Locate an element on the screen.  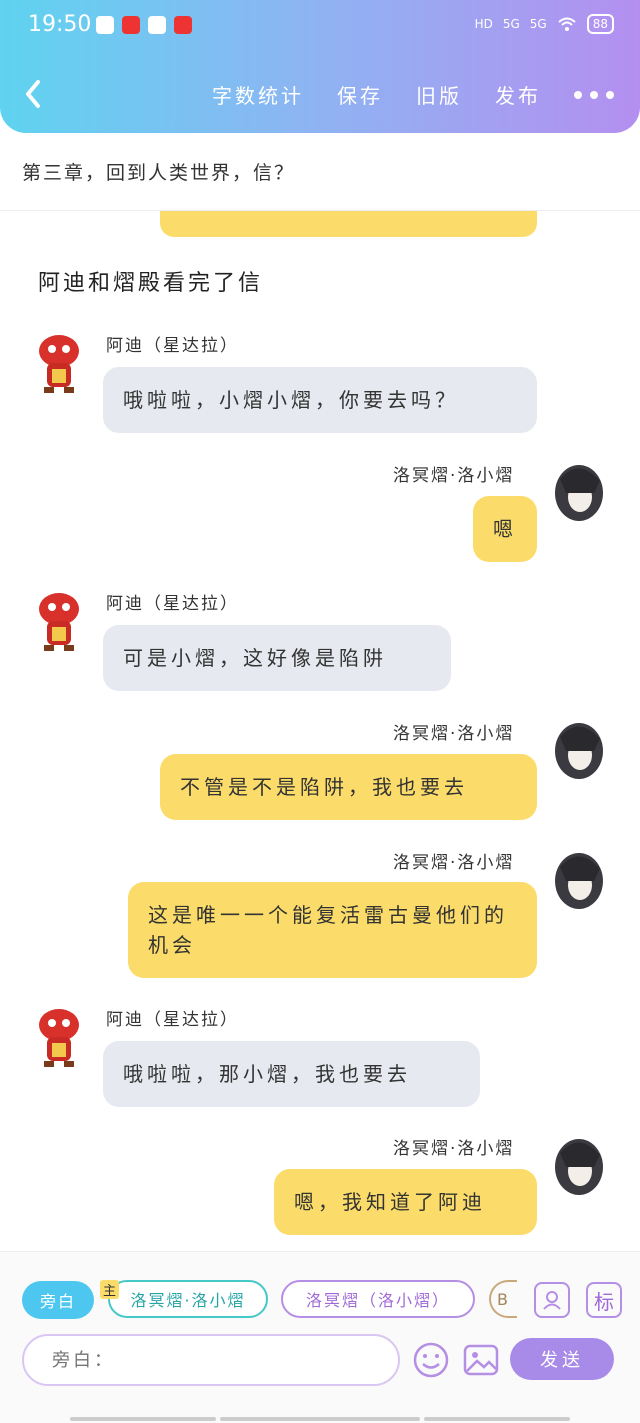
more-options-icon is located at coordinates (594, 94).